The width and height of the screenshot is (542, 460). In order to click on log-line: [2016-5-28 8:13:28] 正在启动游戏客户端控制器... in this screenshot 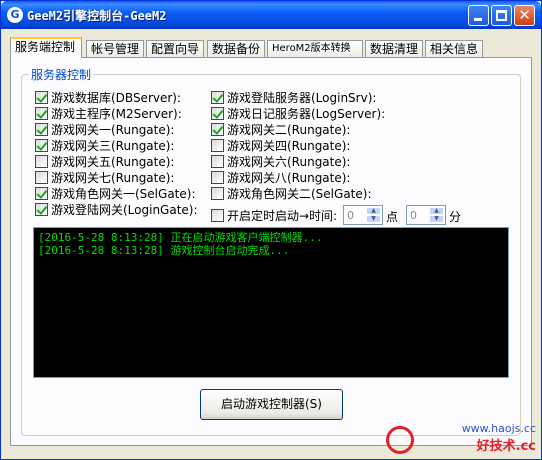, I will do `click(180, 237)`.